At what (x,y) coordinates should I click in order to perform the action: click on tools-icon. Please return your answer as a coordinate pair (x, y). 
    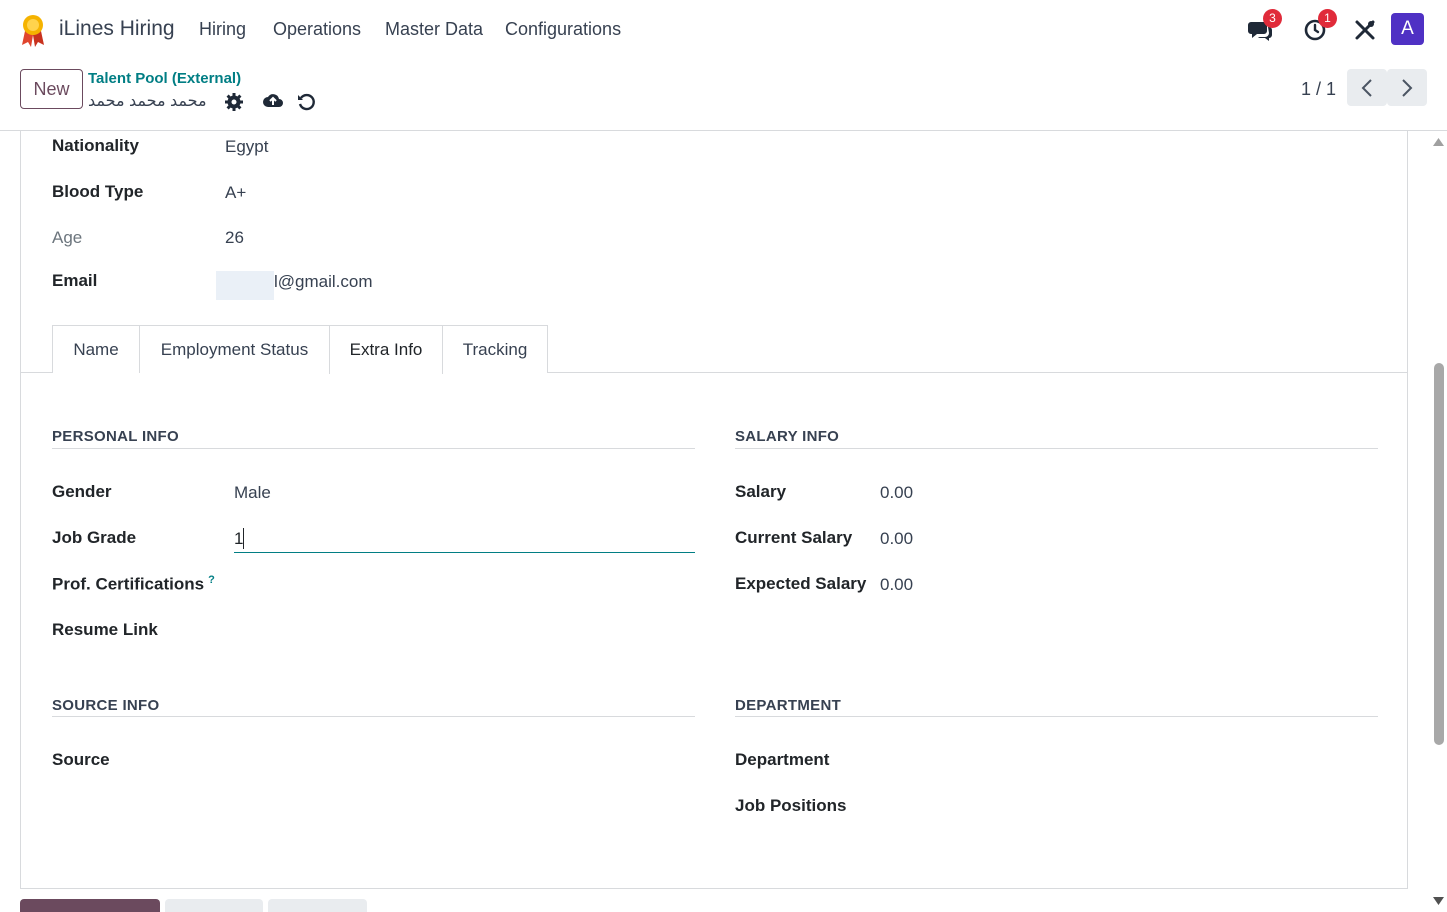
    Looking at the image, I should click on (1365, 30).